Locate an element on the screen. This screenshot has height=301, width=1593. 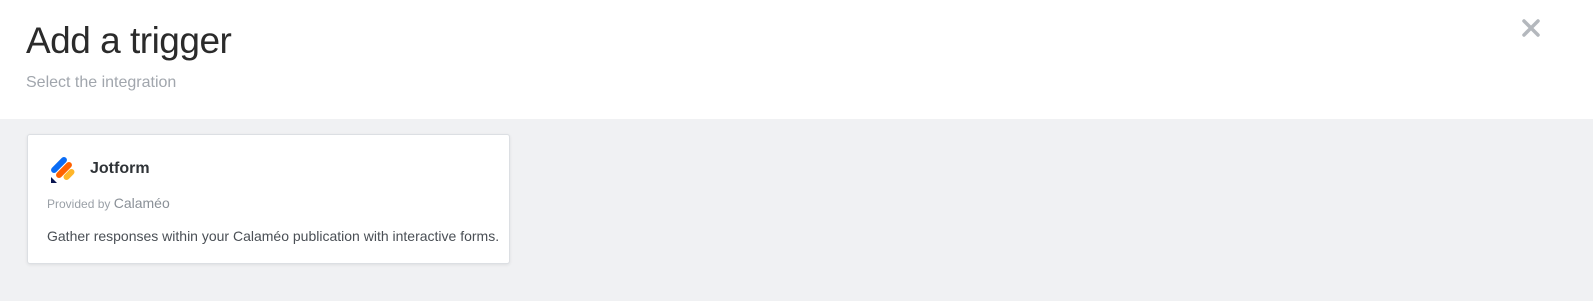
page-subtitle: Select the integration is located at coordinates (101, 82).